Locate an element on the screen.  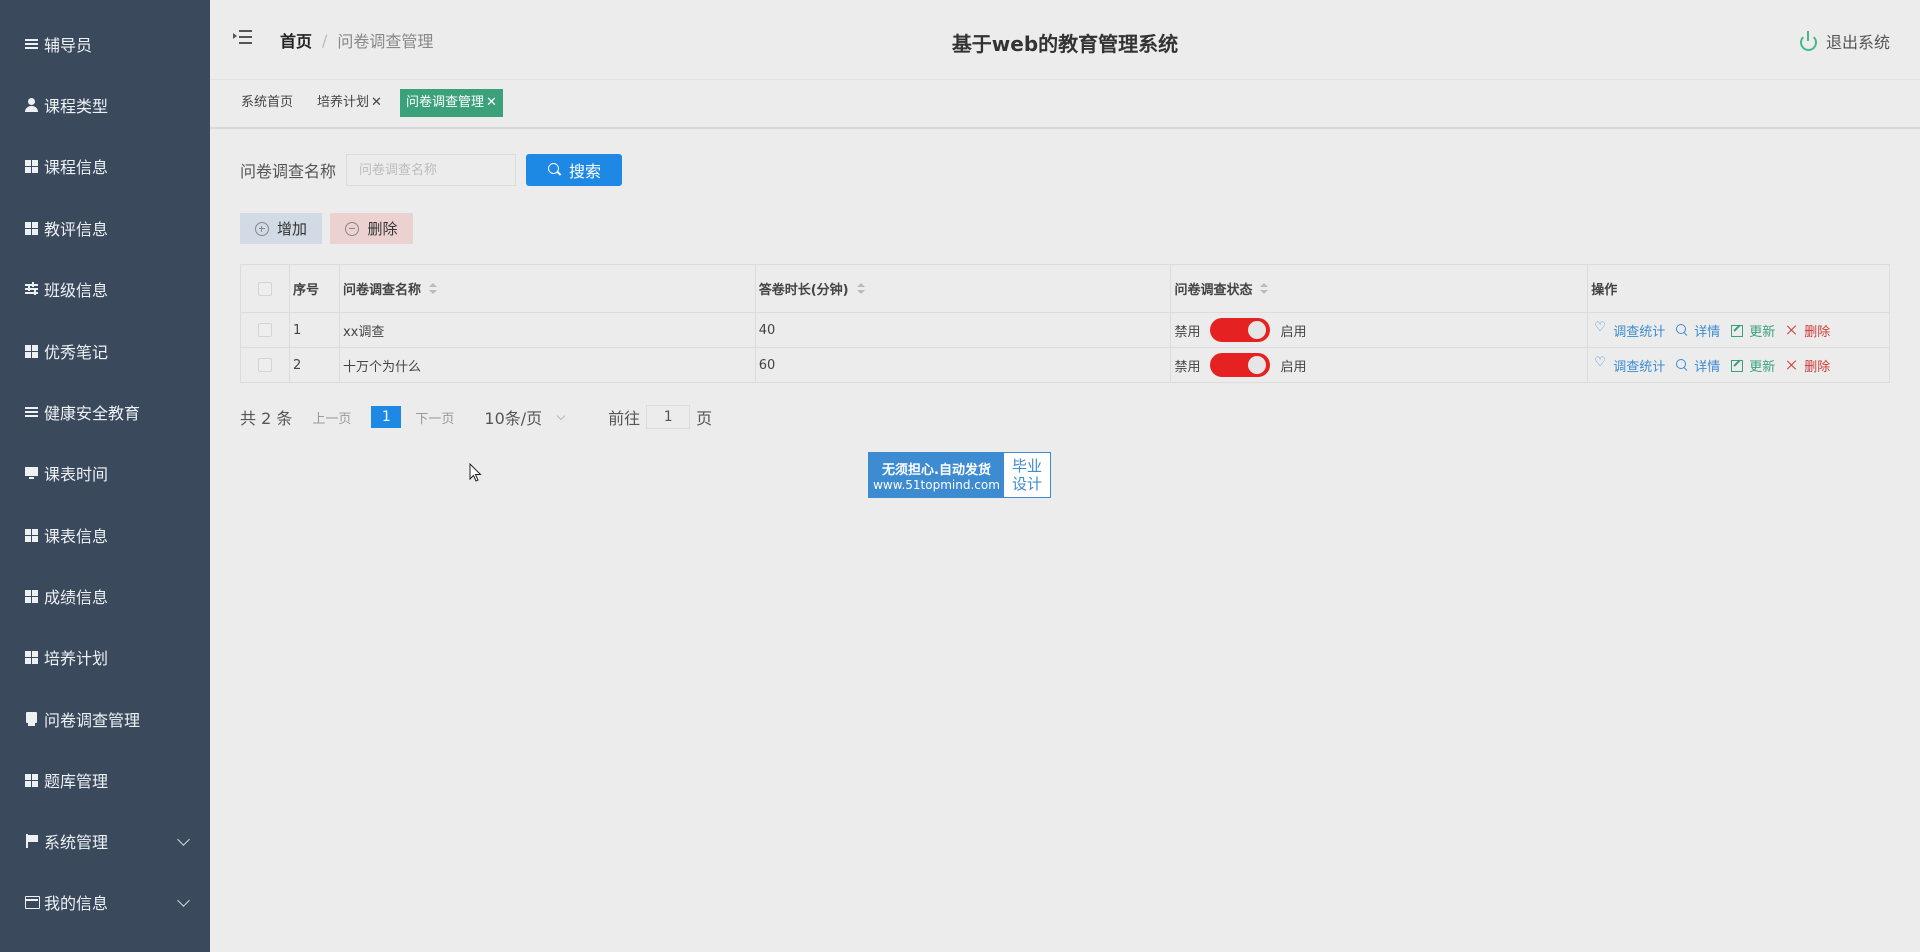
sidebar-item-survey: 问卷调查管理 is located at coordinates (105, 719).